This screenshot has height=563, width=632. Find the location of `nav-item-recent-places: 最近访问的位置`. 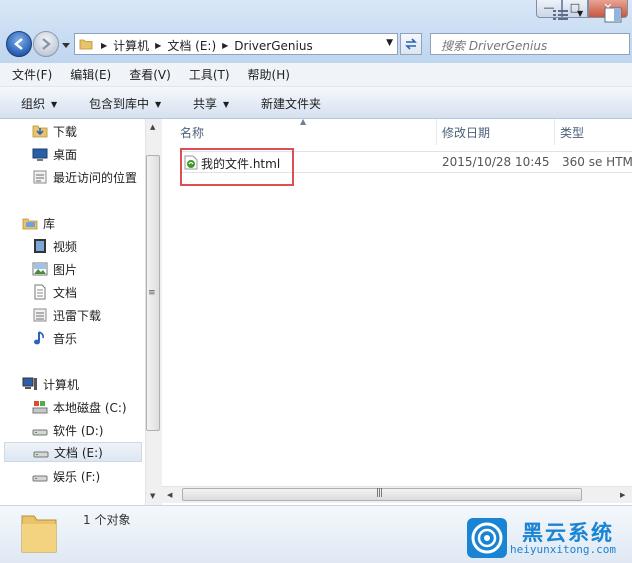

nav-item-recent-places: 最近访问的位置 is located at coordinates (84, 177).